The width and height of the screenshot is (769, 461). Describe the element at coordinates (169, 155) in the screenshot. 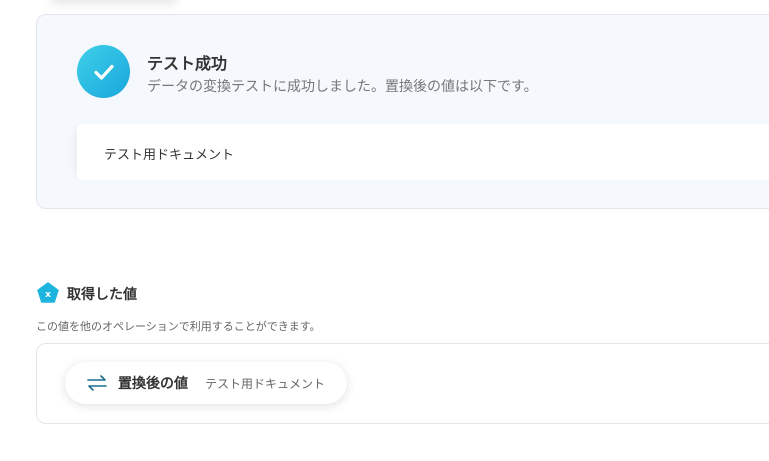

I see `result-value: テスト用ドキュメント` at that location.